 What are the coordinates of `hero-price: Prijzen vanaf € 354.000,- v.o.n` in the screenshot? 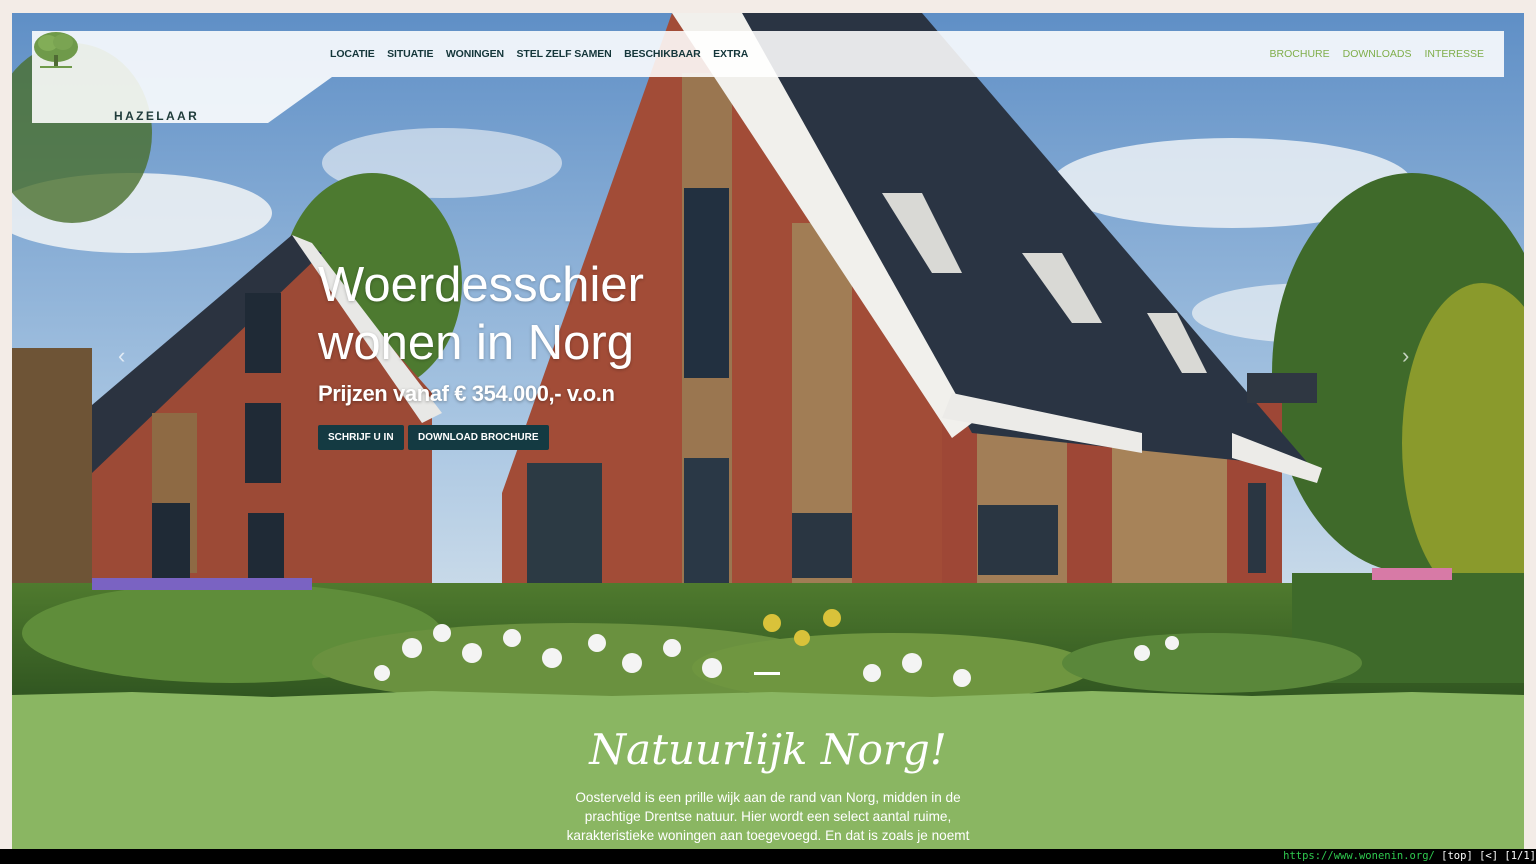 It's located at (466, 393).